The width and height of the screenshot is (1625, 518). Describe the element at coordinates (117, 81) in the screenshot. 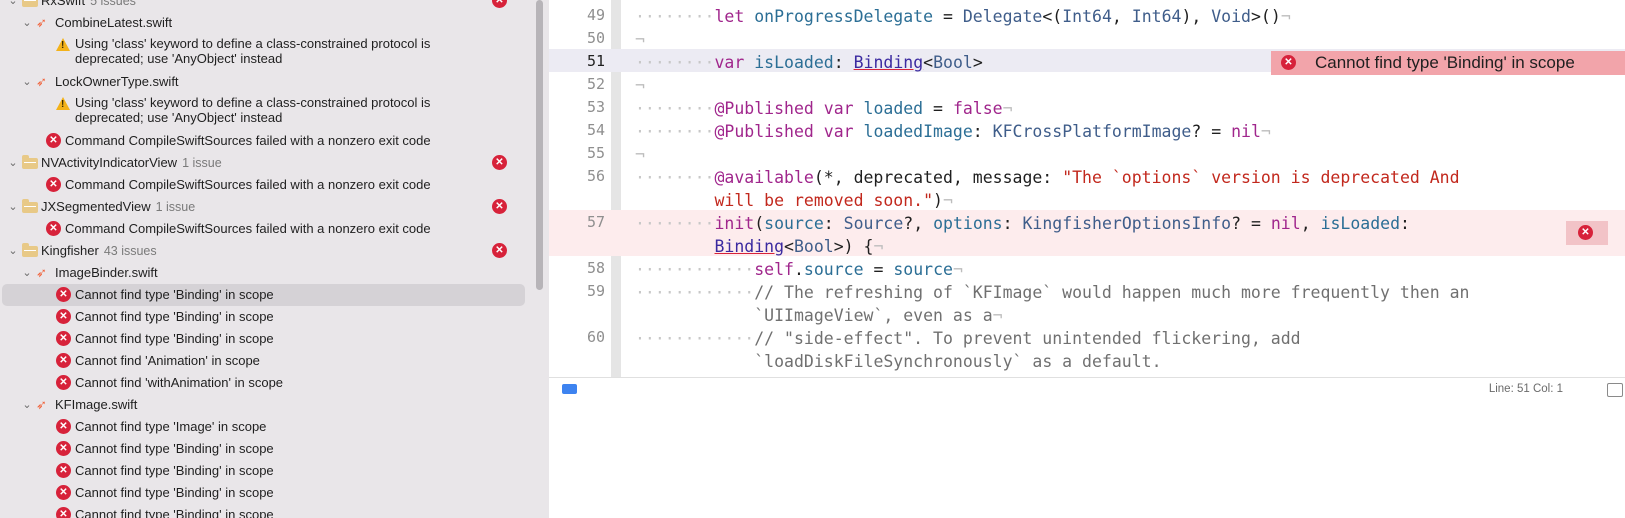

I see `file-name: LockOwnerType.swift` at that location.